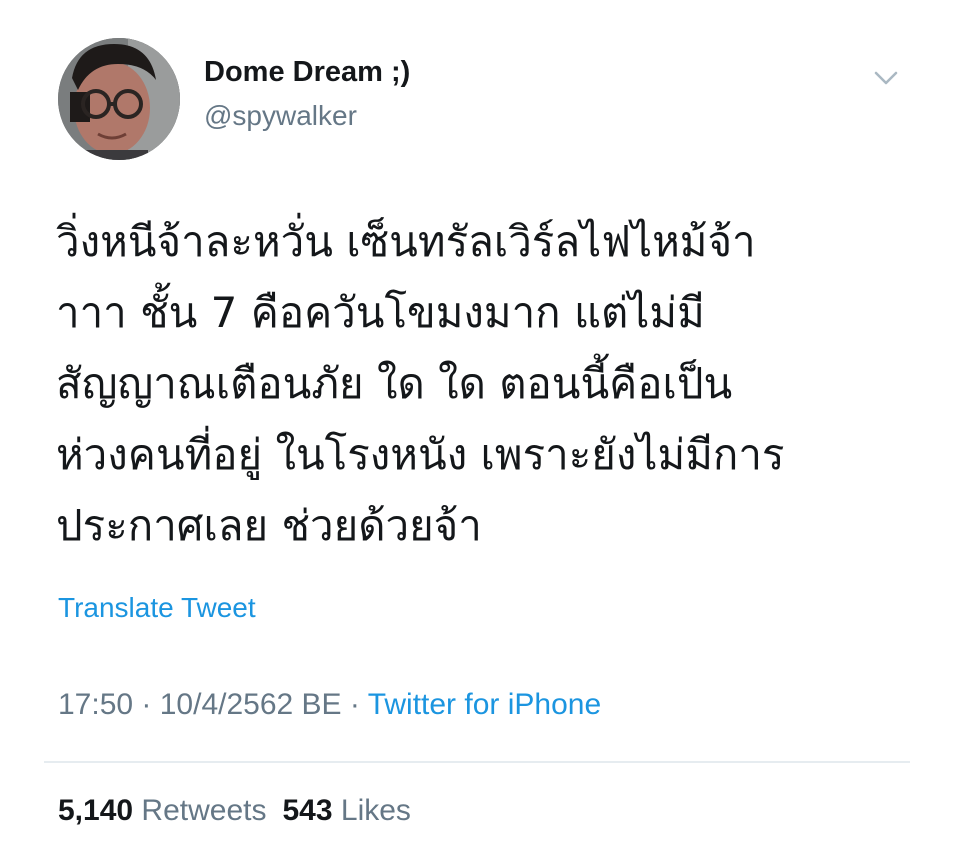 This screenshot has width=954, height=857. What do you see at coordinates (251, 704) in the screenshot?
I see `tweet-date: 10/4/2562 BE` at bounding box center [251, 704].